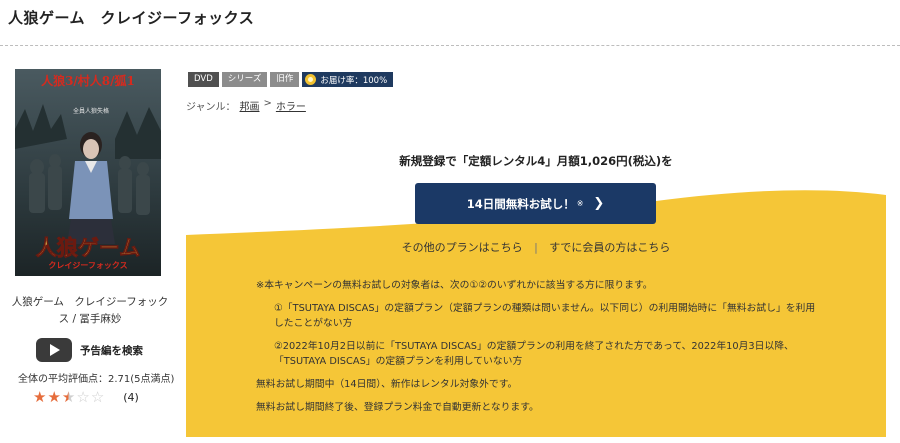 Image resolution: width=900 pixels, height=443 pixels. What do you see at coordinates (203, 79) in the screenshot?
I see `dvd-badge: DVD` at bounding box center [203, 79].